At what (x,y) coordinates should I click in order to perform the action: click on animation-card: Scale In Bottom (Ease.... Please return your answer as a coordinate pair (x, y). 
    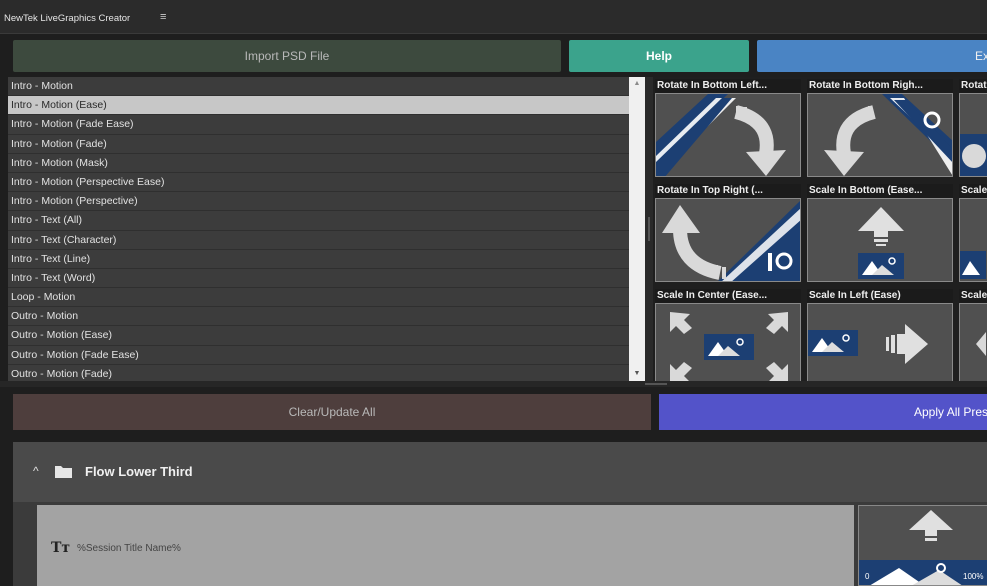
    Looking at the image, I should click on (880, 233).